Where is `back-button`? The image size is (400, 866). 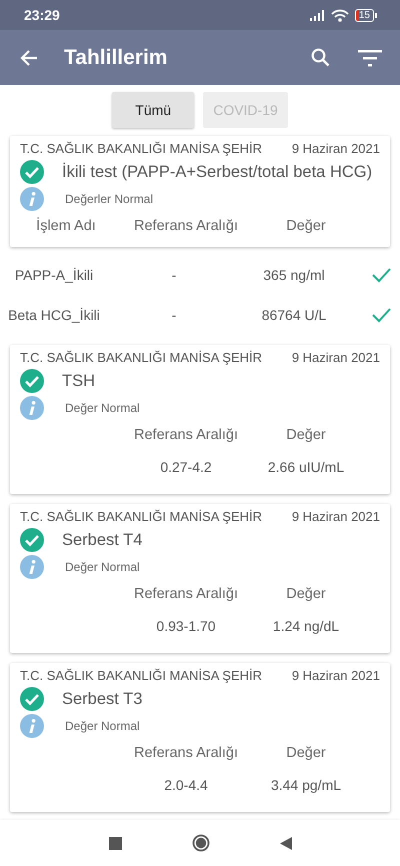
back-button is located at coordinates (286, 843).